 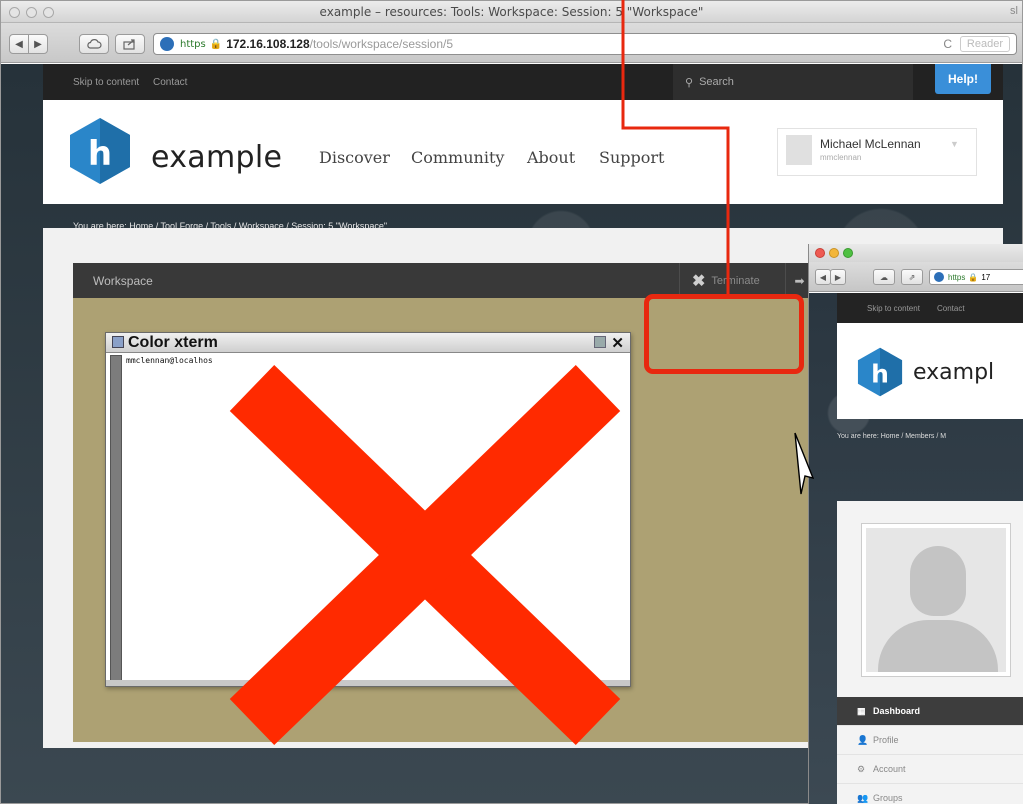 What do you see at coordinates (381, 44) in the screenshot?
I see `address-path: /tools/workspace/session/5` at bounding box center [381, 44].